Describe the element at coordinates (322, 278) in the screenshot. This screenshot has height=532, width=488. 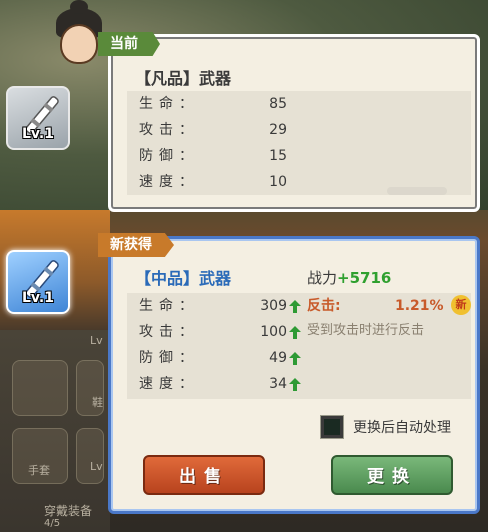
I see `power-label: 战力` at that location.